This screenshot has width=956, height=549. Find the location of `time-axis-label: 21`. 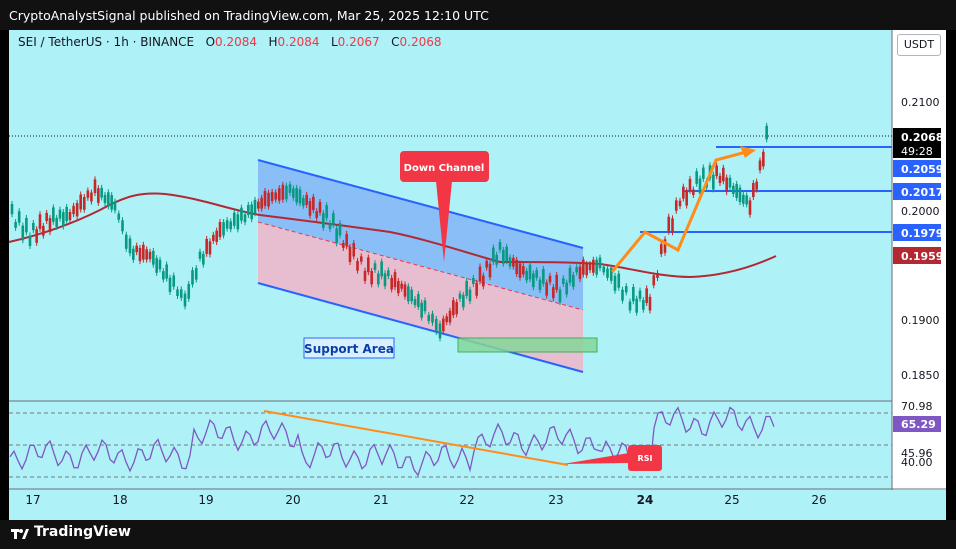

time-axis-label: 21 is located at coordinates (380, 500).